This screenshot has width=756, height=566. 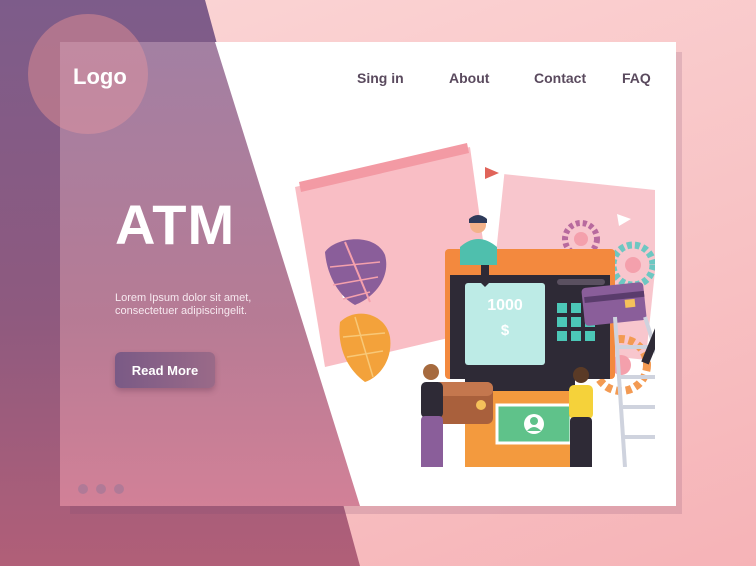 I want to click on wallet-icon, so click(x=464, y=403).